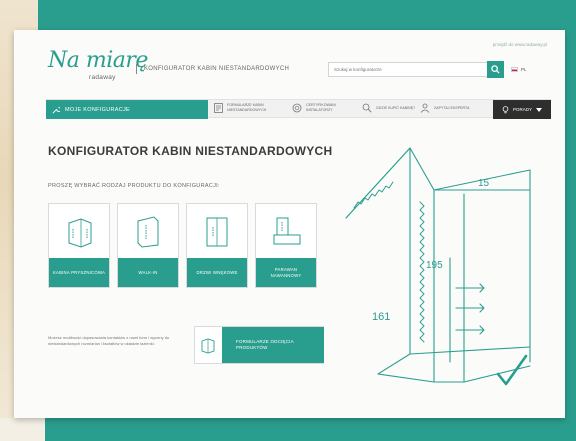 The height and width of the screenshot is (441, 576). I want to click on header-title: KONFIGURATOR KABIN NIESTANDARDOWYCH, so click(217, 69).